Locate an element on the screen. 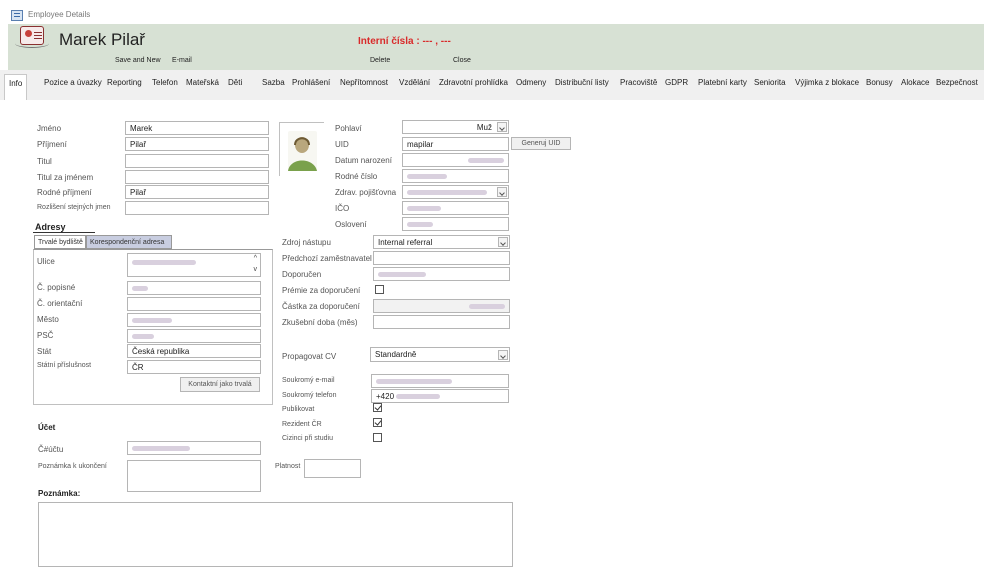  titul-za-field is located at coordinates (197, 177).